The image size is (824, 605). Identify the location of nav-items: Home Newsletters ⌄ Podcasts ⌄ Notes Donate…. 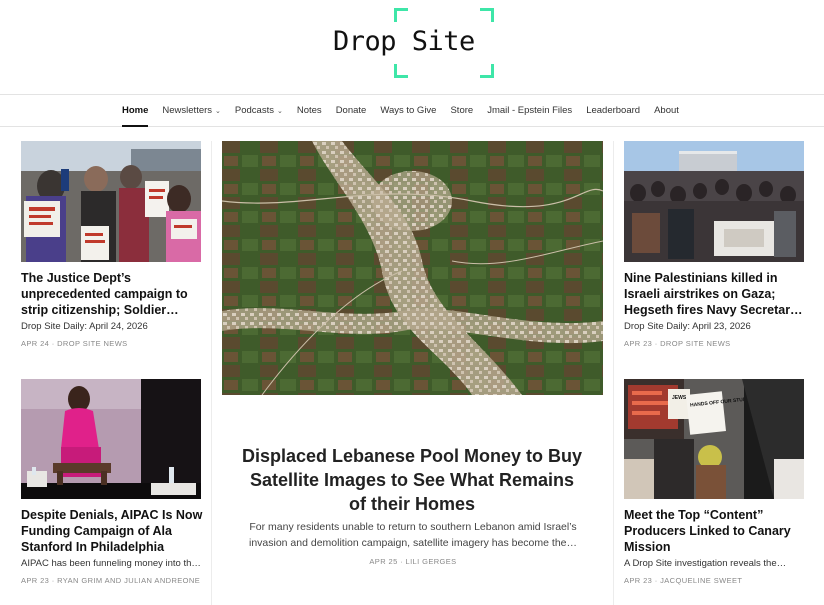
(407, 111).